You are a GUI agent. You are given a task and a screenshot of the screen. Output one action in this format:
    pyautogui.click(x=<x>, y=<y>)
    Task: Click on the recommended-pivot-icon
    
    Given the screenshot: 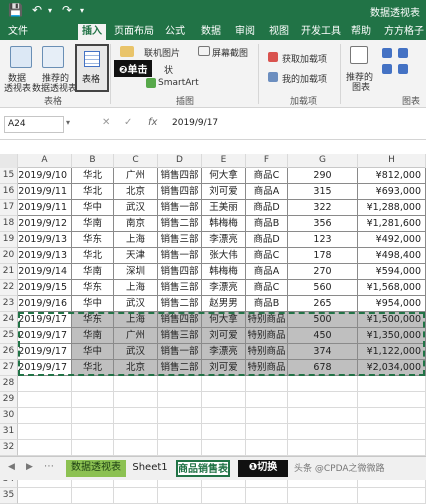 What is the action you would take?
    pyautogui.click(x=53, y=57)
    